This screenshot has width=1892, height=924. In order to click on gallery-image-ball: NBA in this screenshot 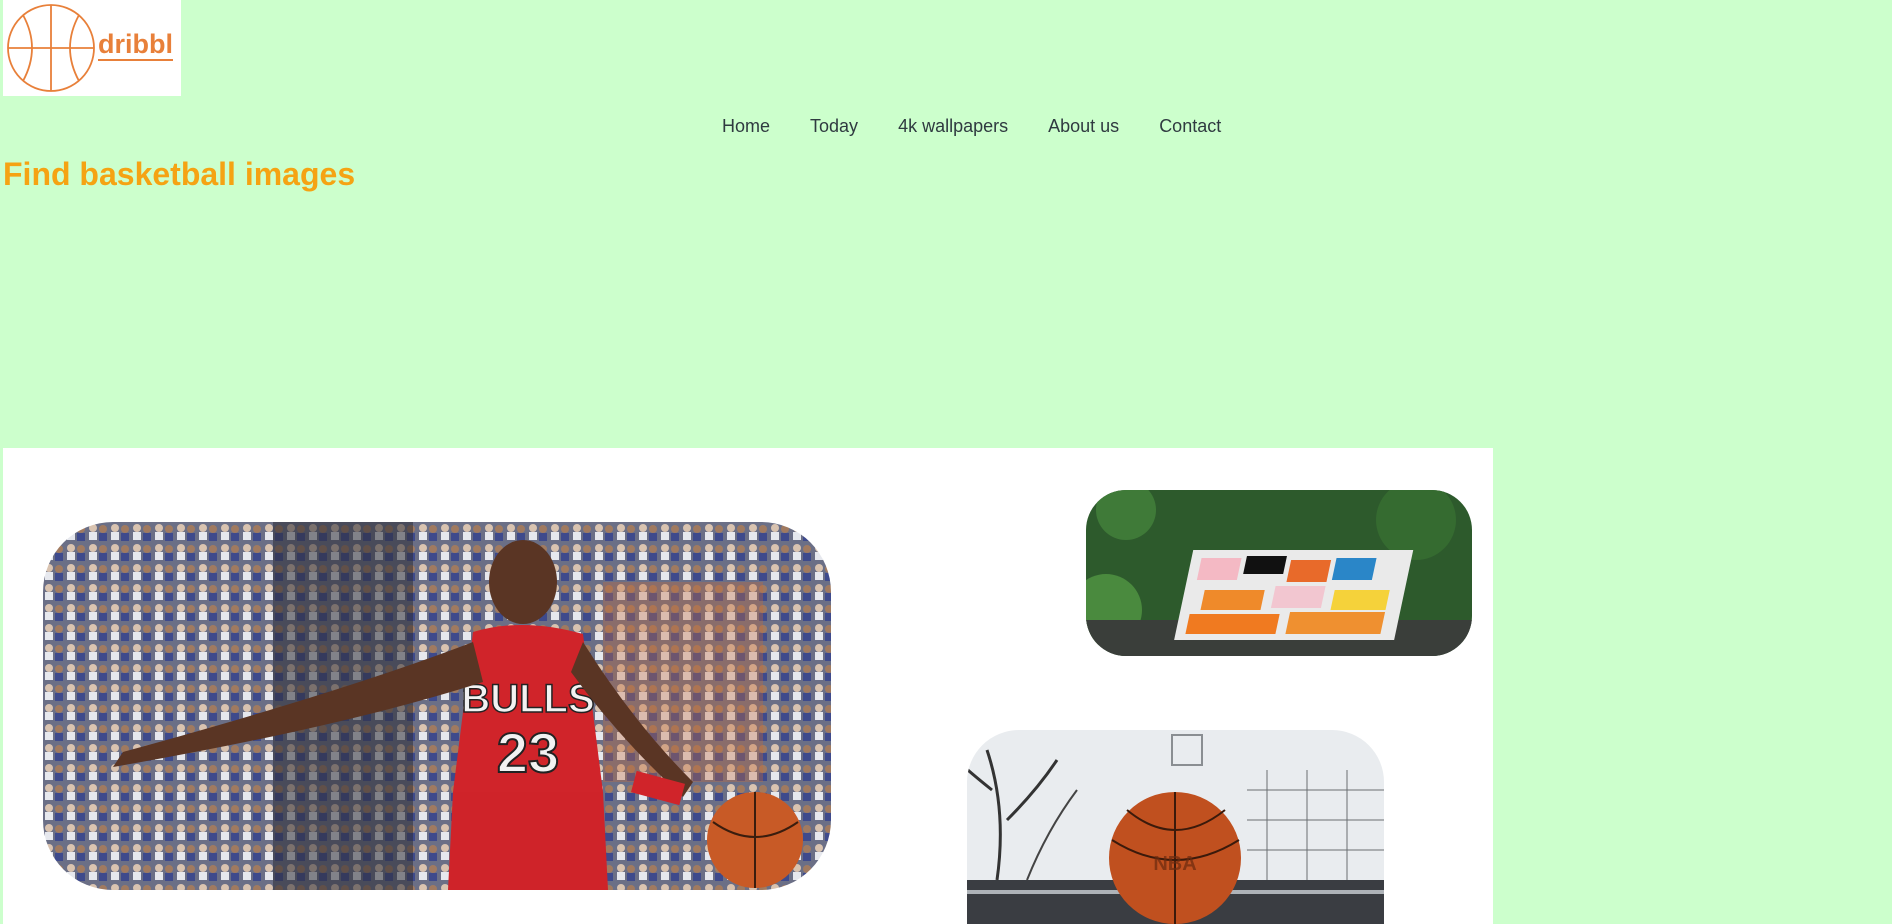, I will do `click(1175, 827)`.